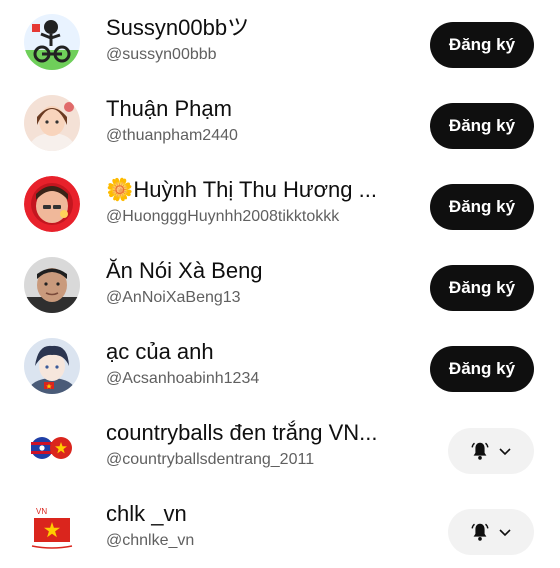 Image resolution: width=560 pixels, height=568 pixels. I want to click on channel-name: ạc của anh, so click(261, 352).